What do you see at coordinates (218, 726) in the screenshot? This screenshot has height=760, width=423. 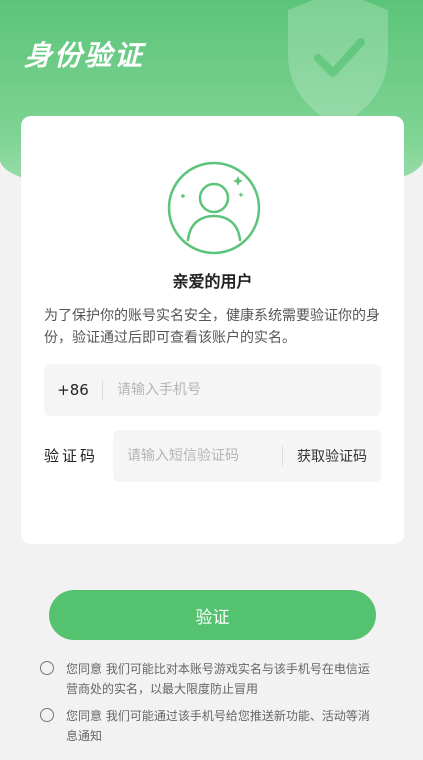 I see `agreement-text: 您同意 我们可能通过该手机号给您推送新功能、活动等消息通知` at bounding box center [218, 726].